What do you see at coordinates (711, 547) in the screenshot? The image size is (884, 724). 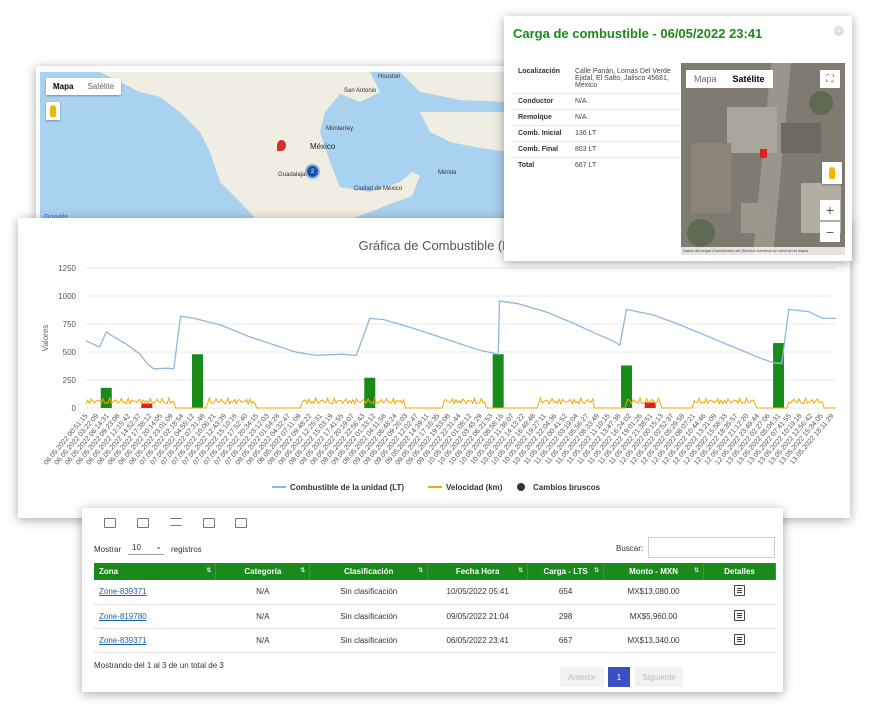 I see `search-input` at bounding box center [711, 547].